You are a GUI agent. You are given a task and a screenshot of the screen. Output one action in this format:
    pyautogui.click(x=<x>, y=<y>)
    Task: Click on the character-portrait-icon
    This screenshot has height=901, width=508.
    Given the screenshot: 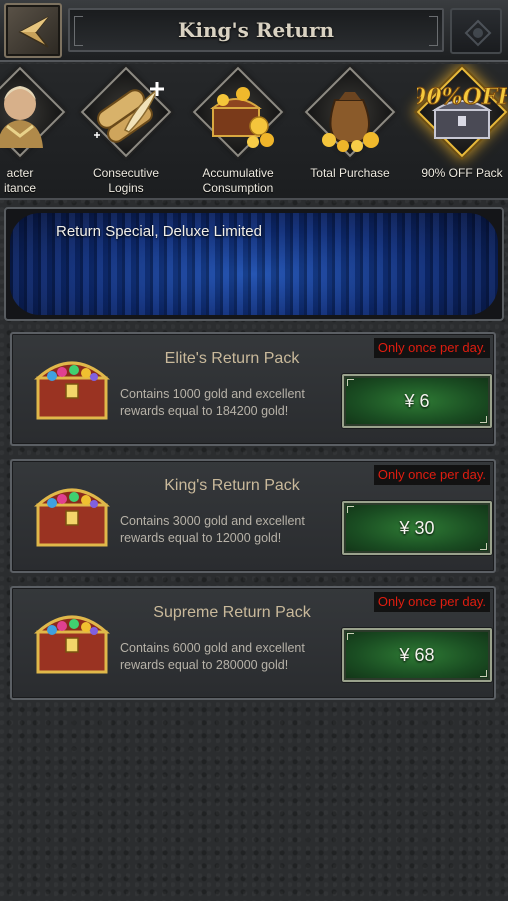 What is the action you would take?
    pyautogui.click(x=21, y=117)
    